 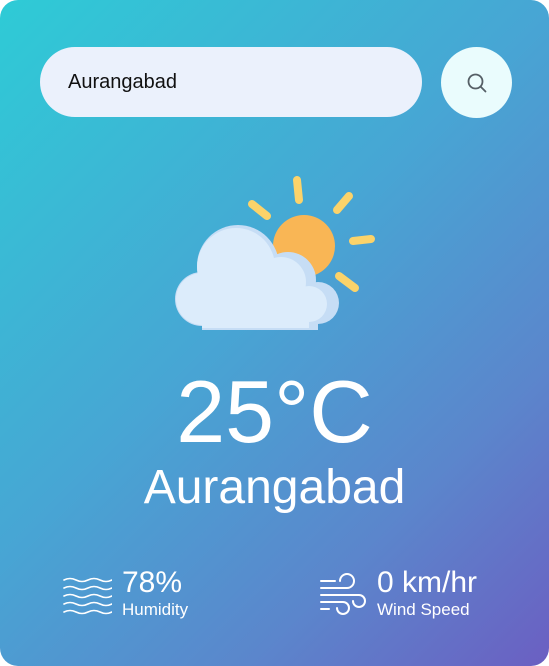 I want to click on temperature: 25°C, so click(x=274, y=411).